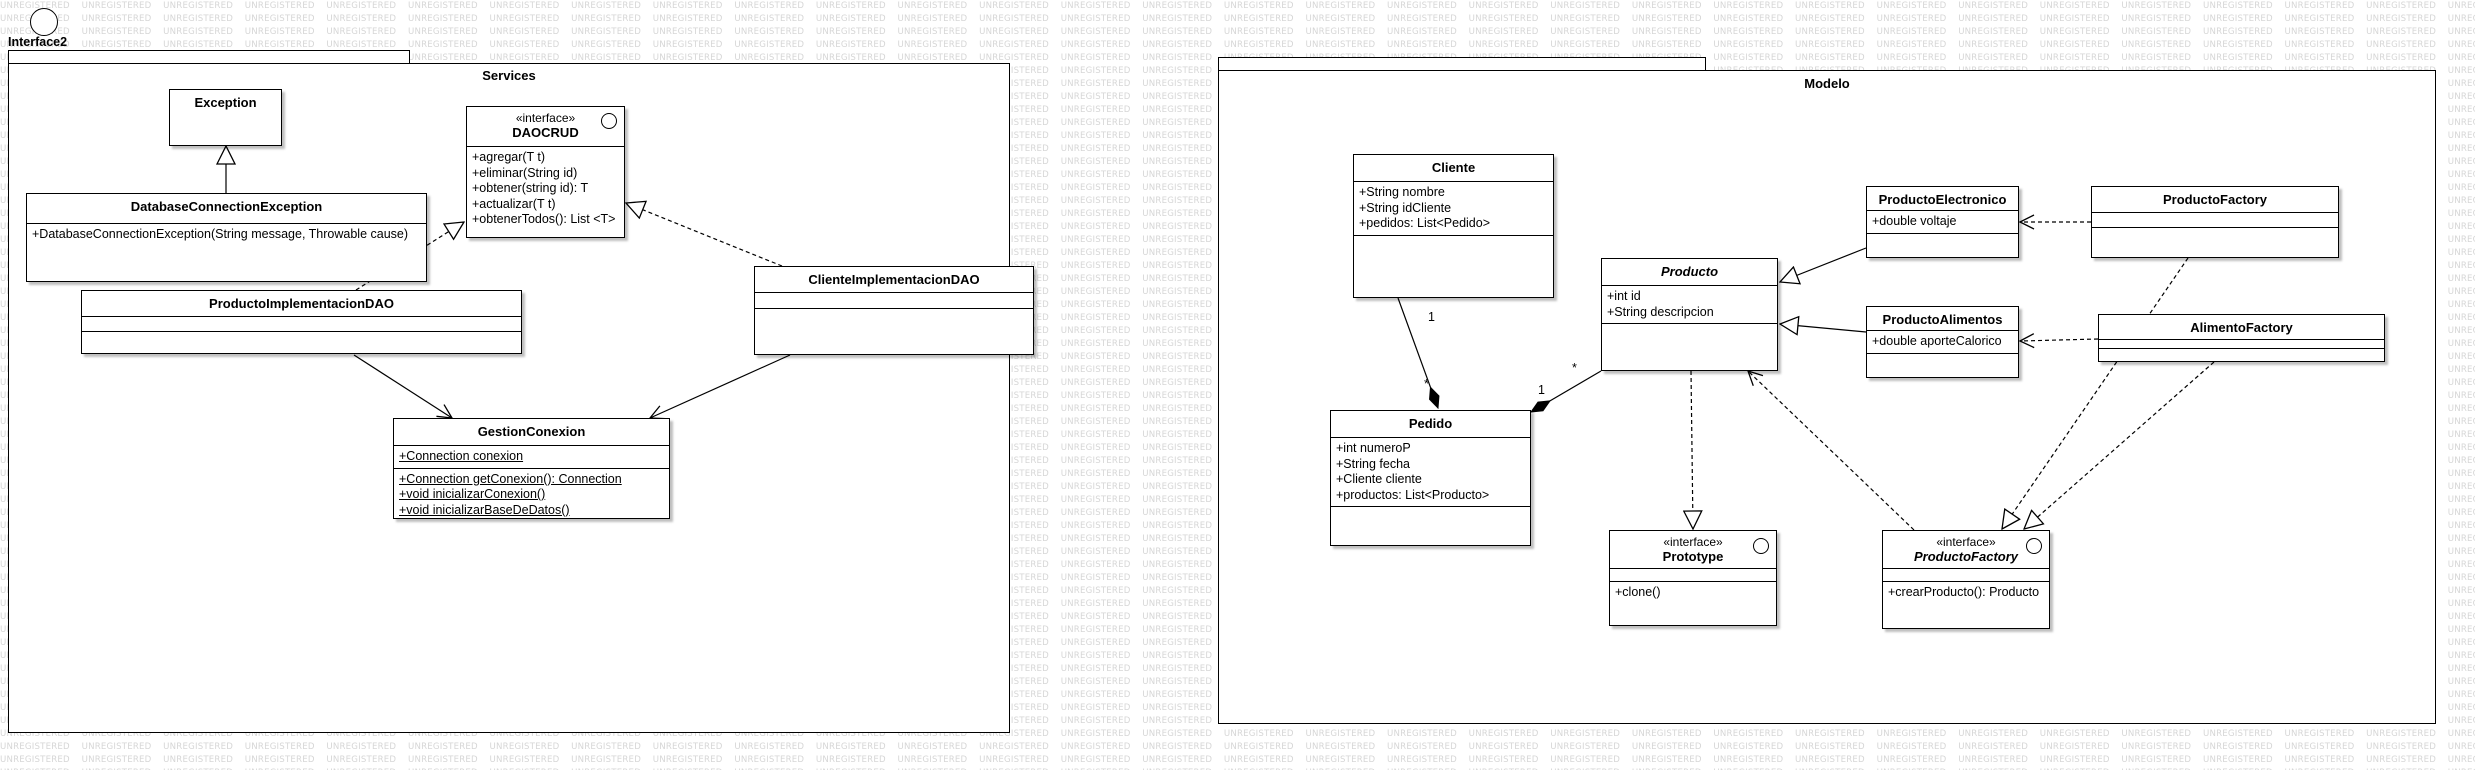  What do you see at coordinates (1831, 451) in the screenshot?
I see `dependency-iproductofactory-producto` at bounding box center [1831, 451].